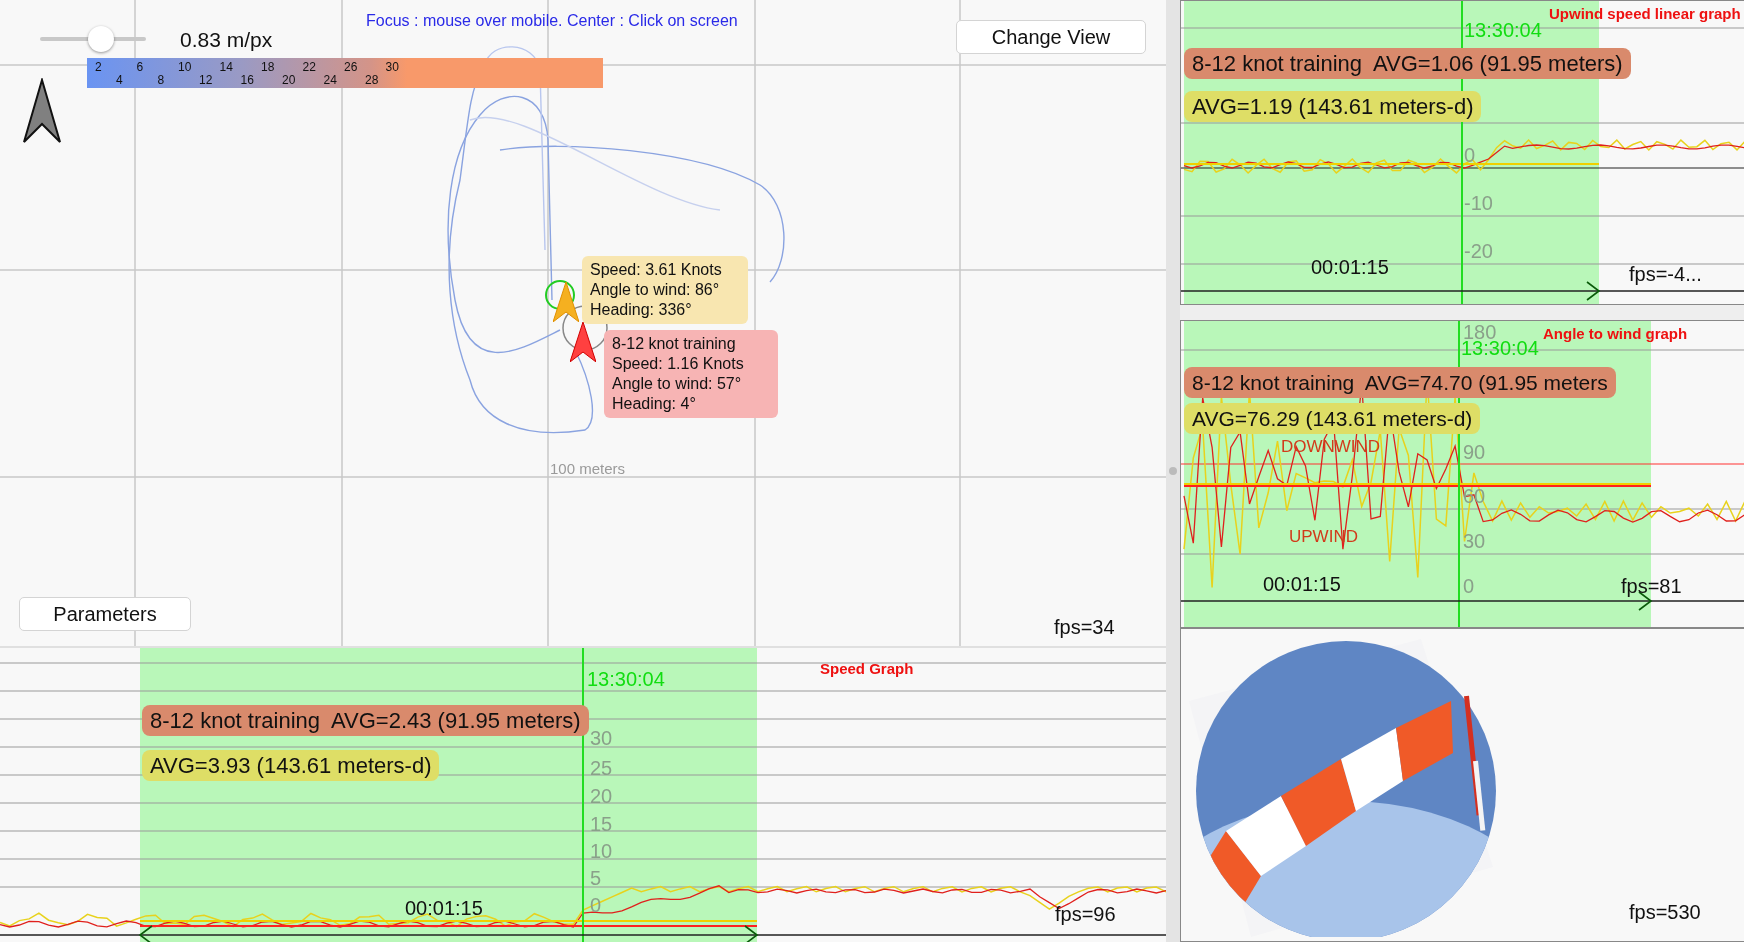 The image size is (1744, 942). I want to click on north-arrow-icon, so click(42, 111).